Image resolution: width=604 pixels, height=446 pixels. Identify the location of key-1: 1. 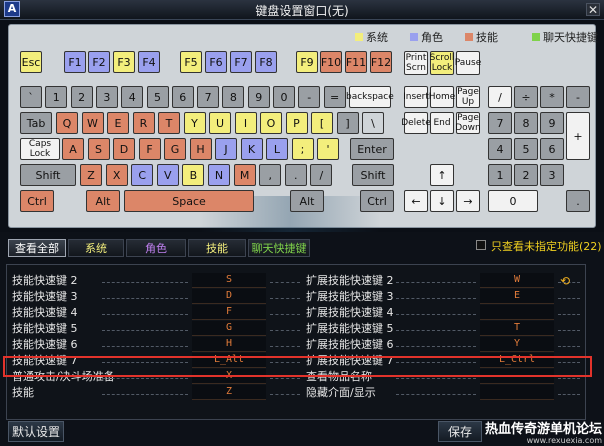
(56, 97).